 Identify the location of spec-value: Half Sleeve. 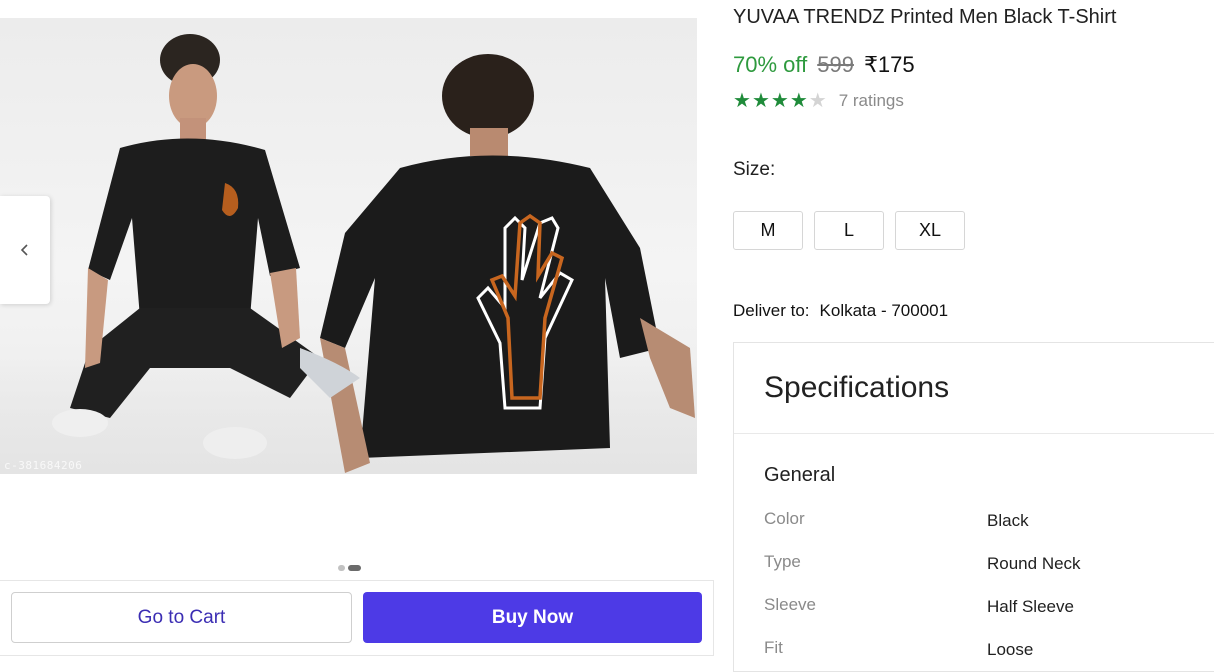
(1030, 606).